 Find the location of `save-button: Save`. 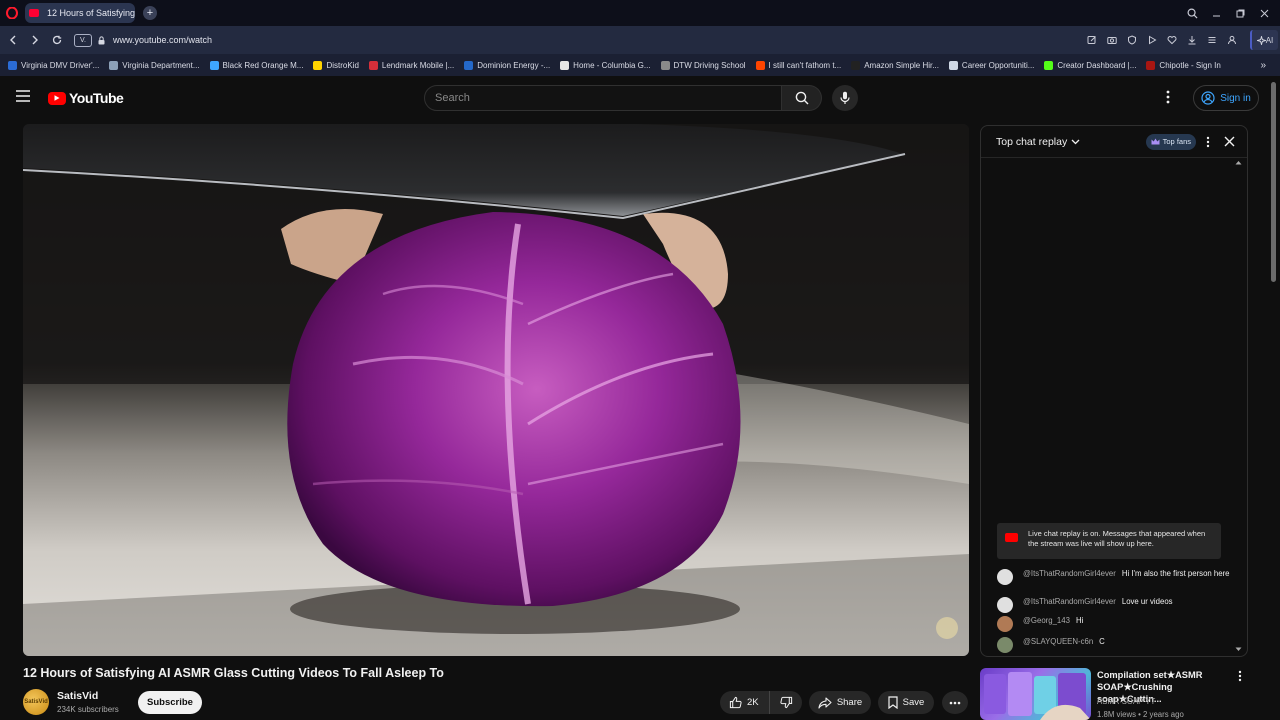

save-button: Save is located at coordinates (906, 702).